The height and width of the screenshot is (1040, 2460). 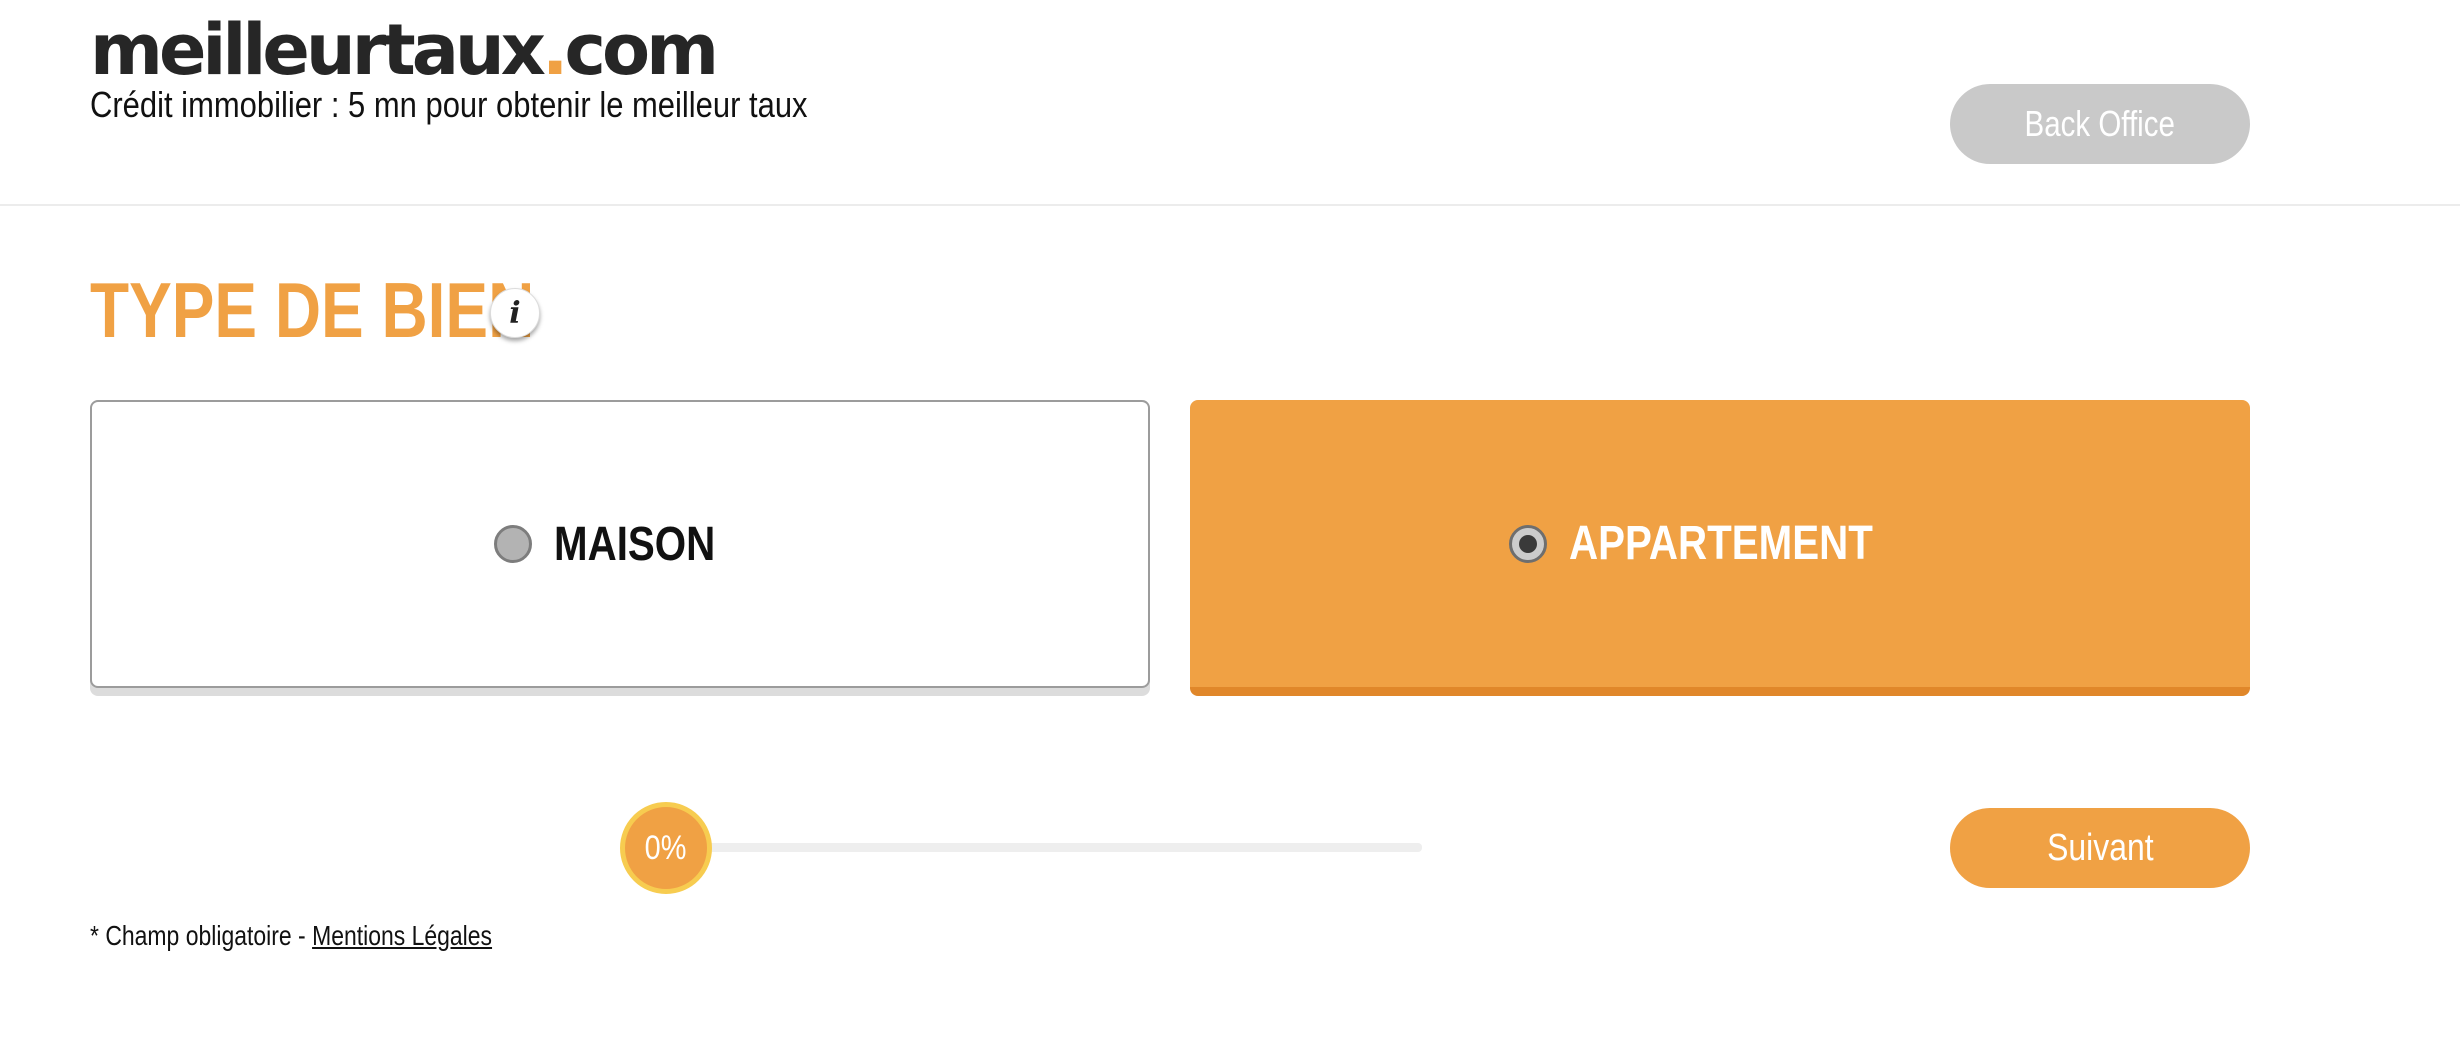 I want to click on legal-mentions-link: Mentions Légales, so click(x=402, y=935).